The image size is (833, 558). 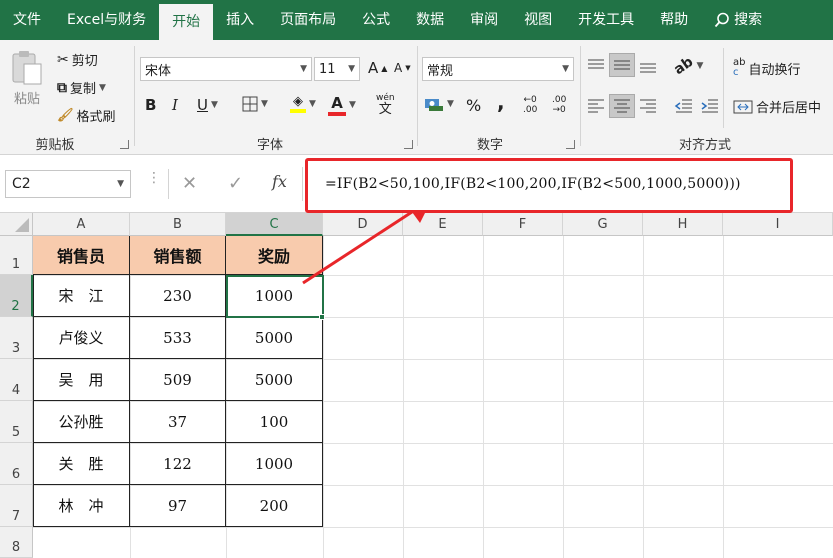 I want to click on borders-button: ▼, so click(x=255, y=104).